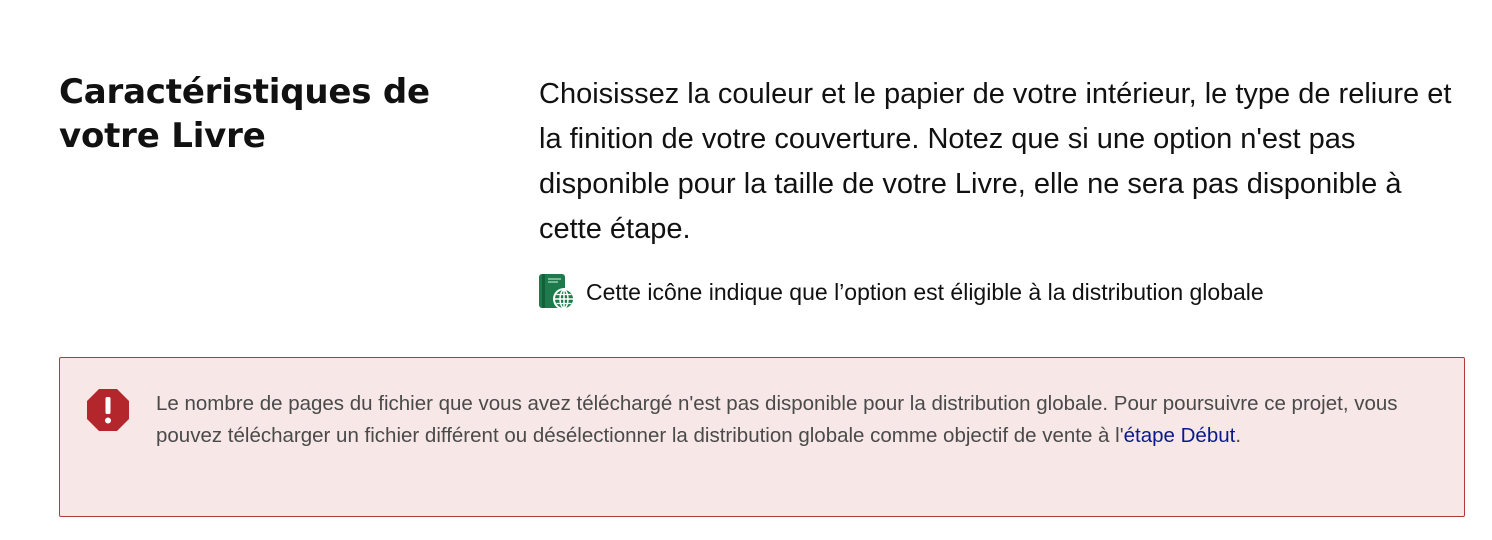 This screenshot has height=540, width=1492. Describe the element at coordinates (1180, 435) in the screenshot. I see `start-step-link: étape Début` at that location.